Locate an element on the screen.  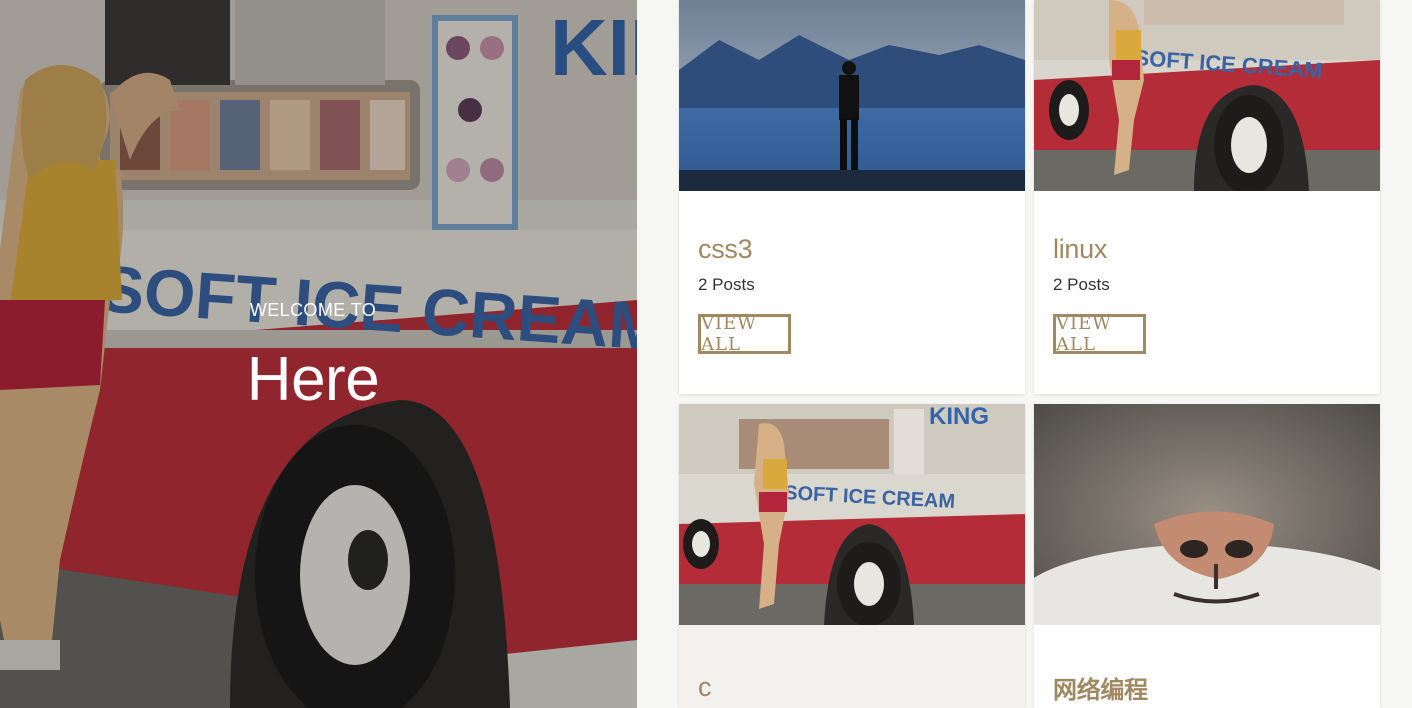
category-card-image: SOFT ICE CREAM is located at coordinates (1207, 95).